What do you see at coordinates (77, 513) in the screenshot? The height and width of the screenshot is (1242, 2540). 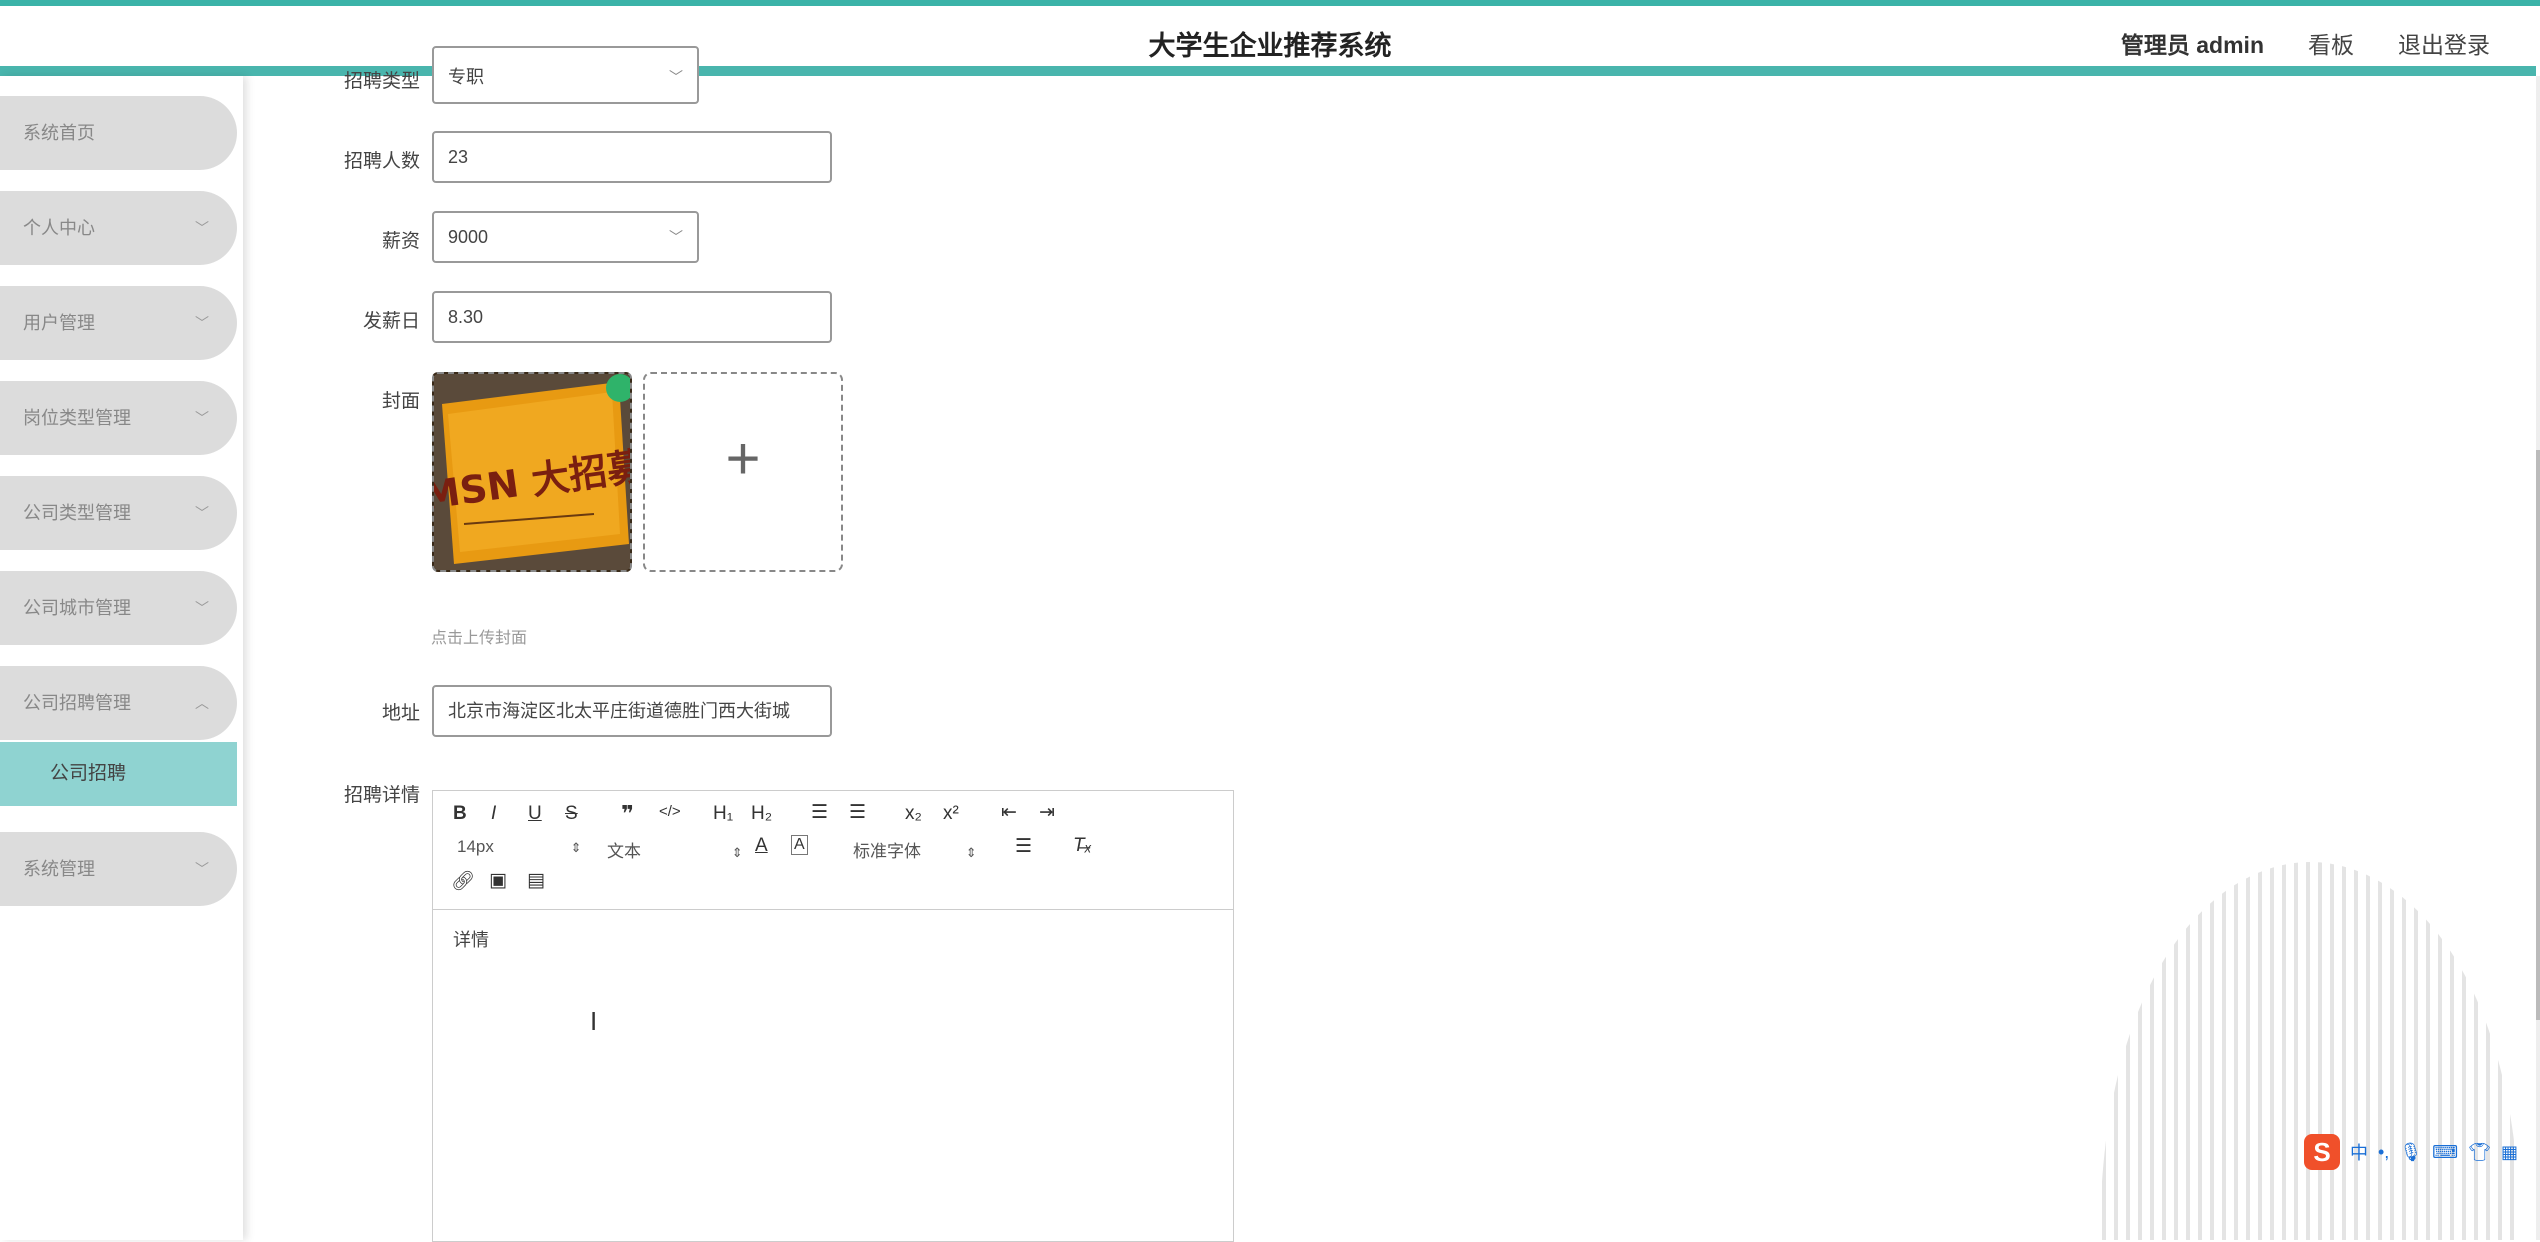 I see `sidebar-item-label: 公司类型管理` at bounding box center [77, 513].